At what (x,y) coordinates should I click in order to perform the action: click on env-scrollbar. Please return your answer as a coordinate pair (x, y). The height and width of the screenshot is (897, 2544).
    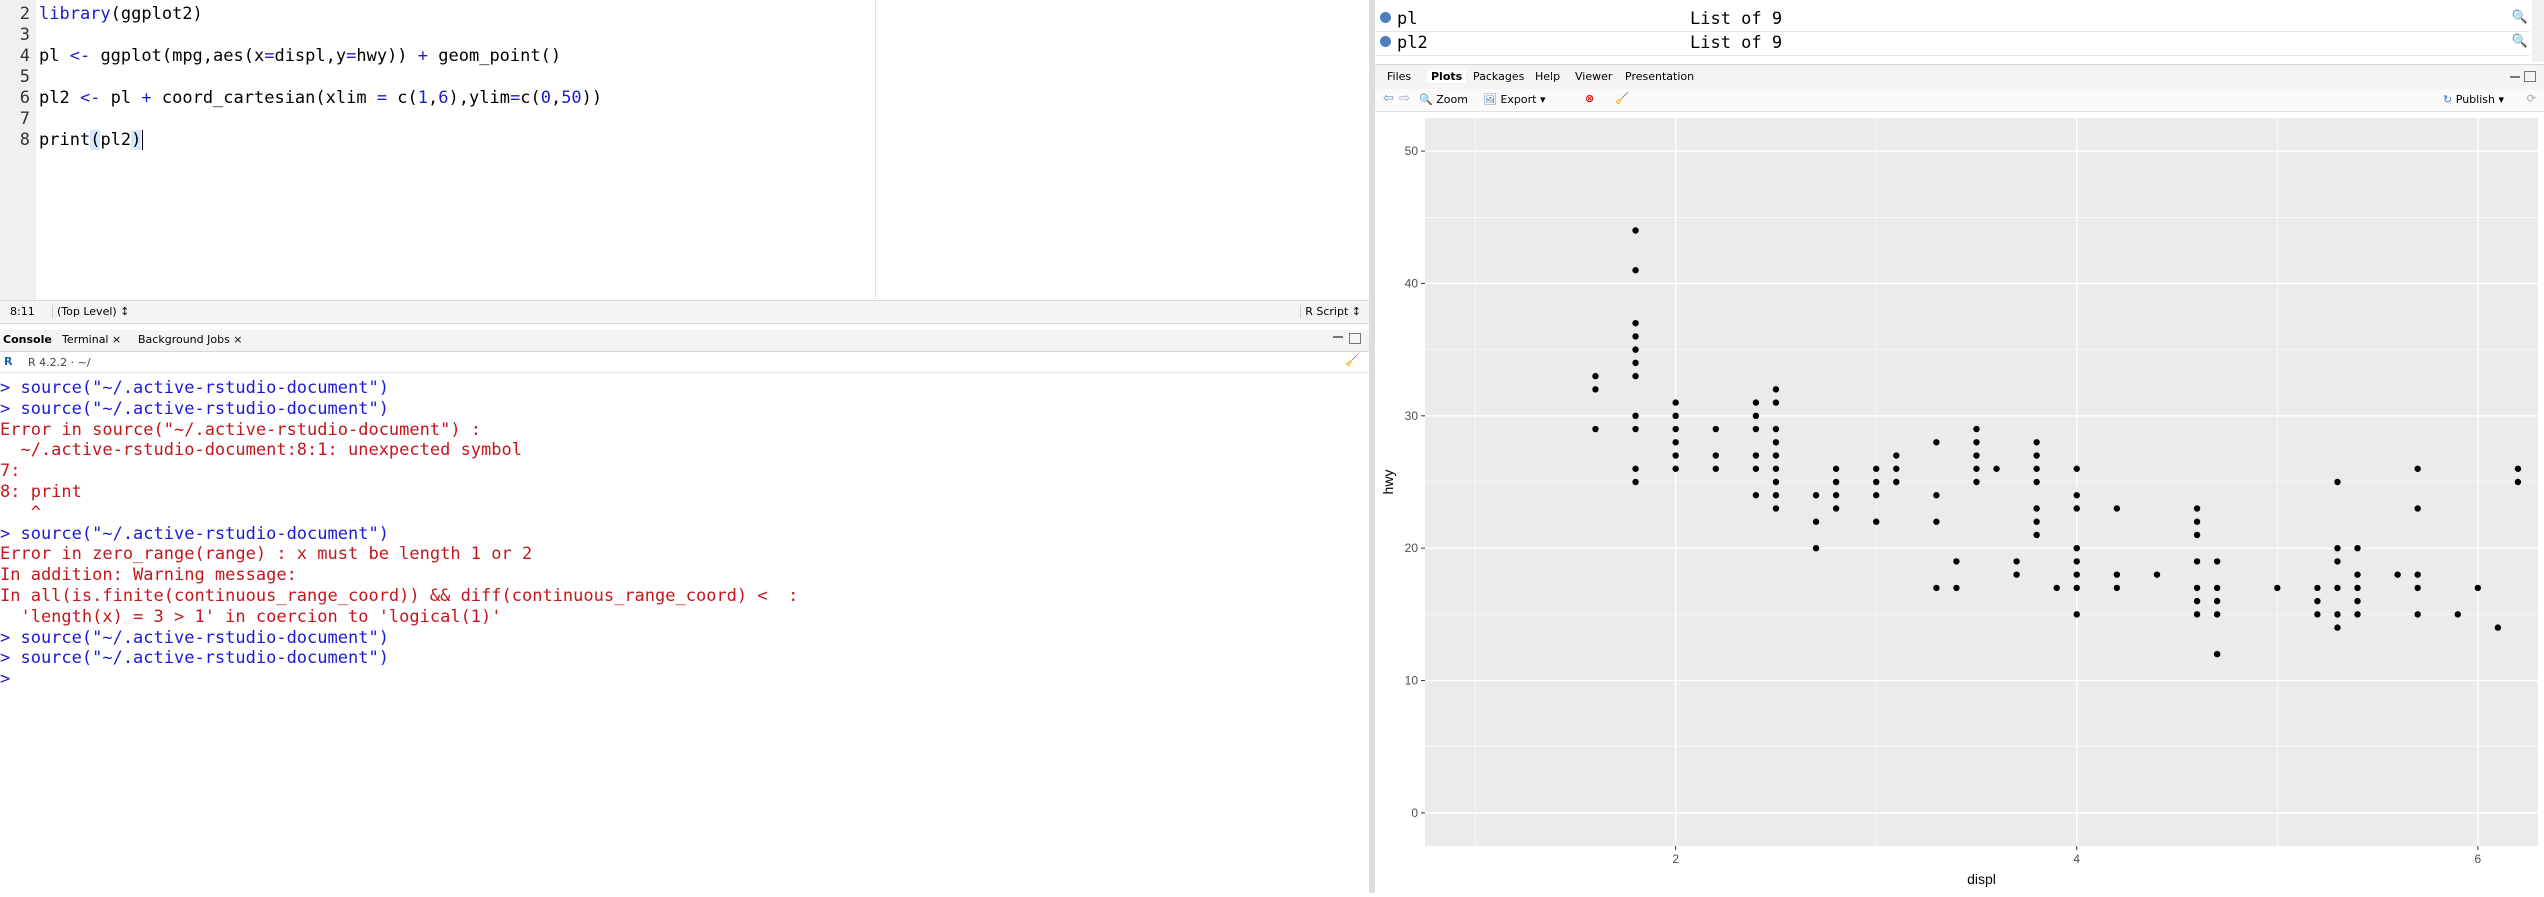
    Looking at the image, I should click on (2538, 31).